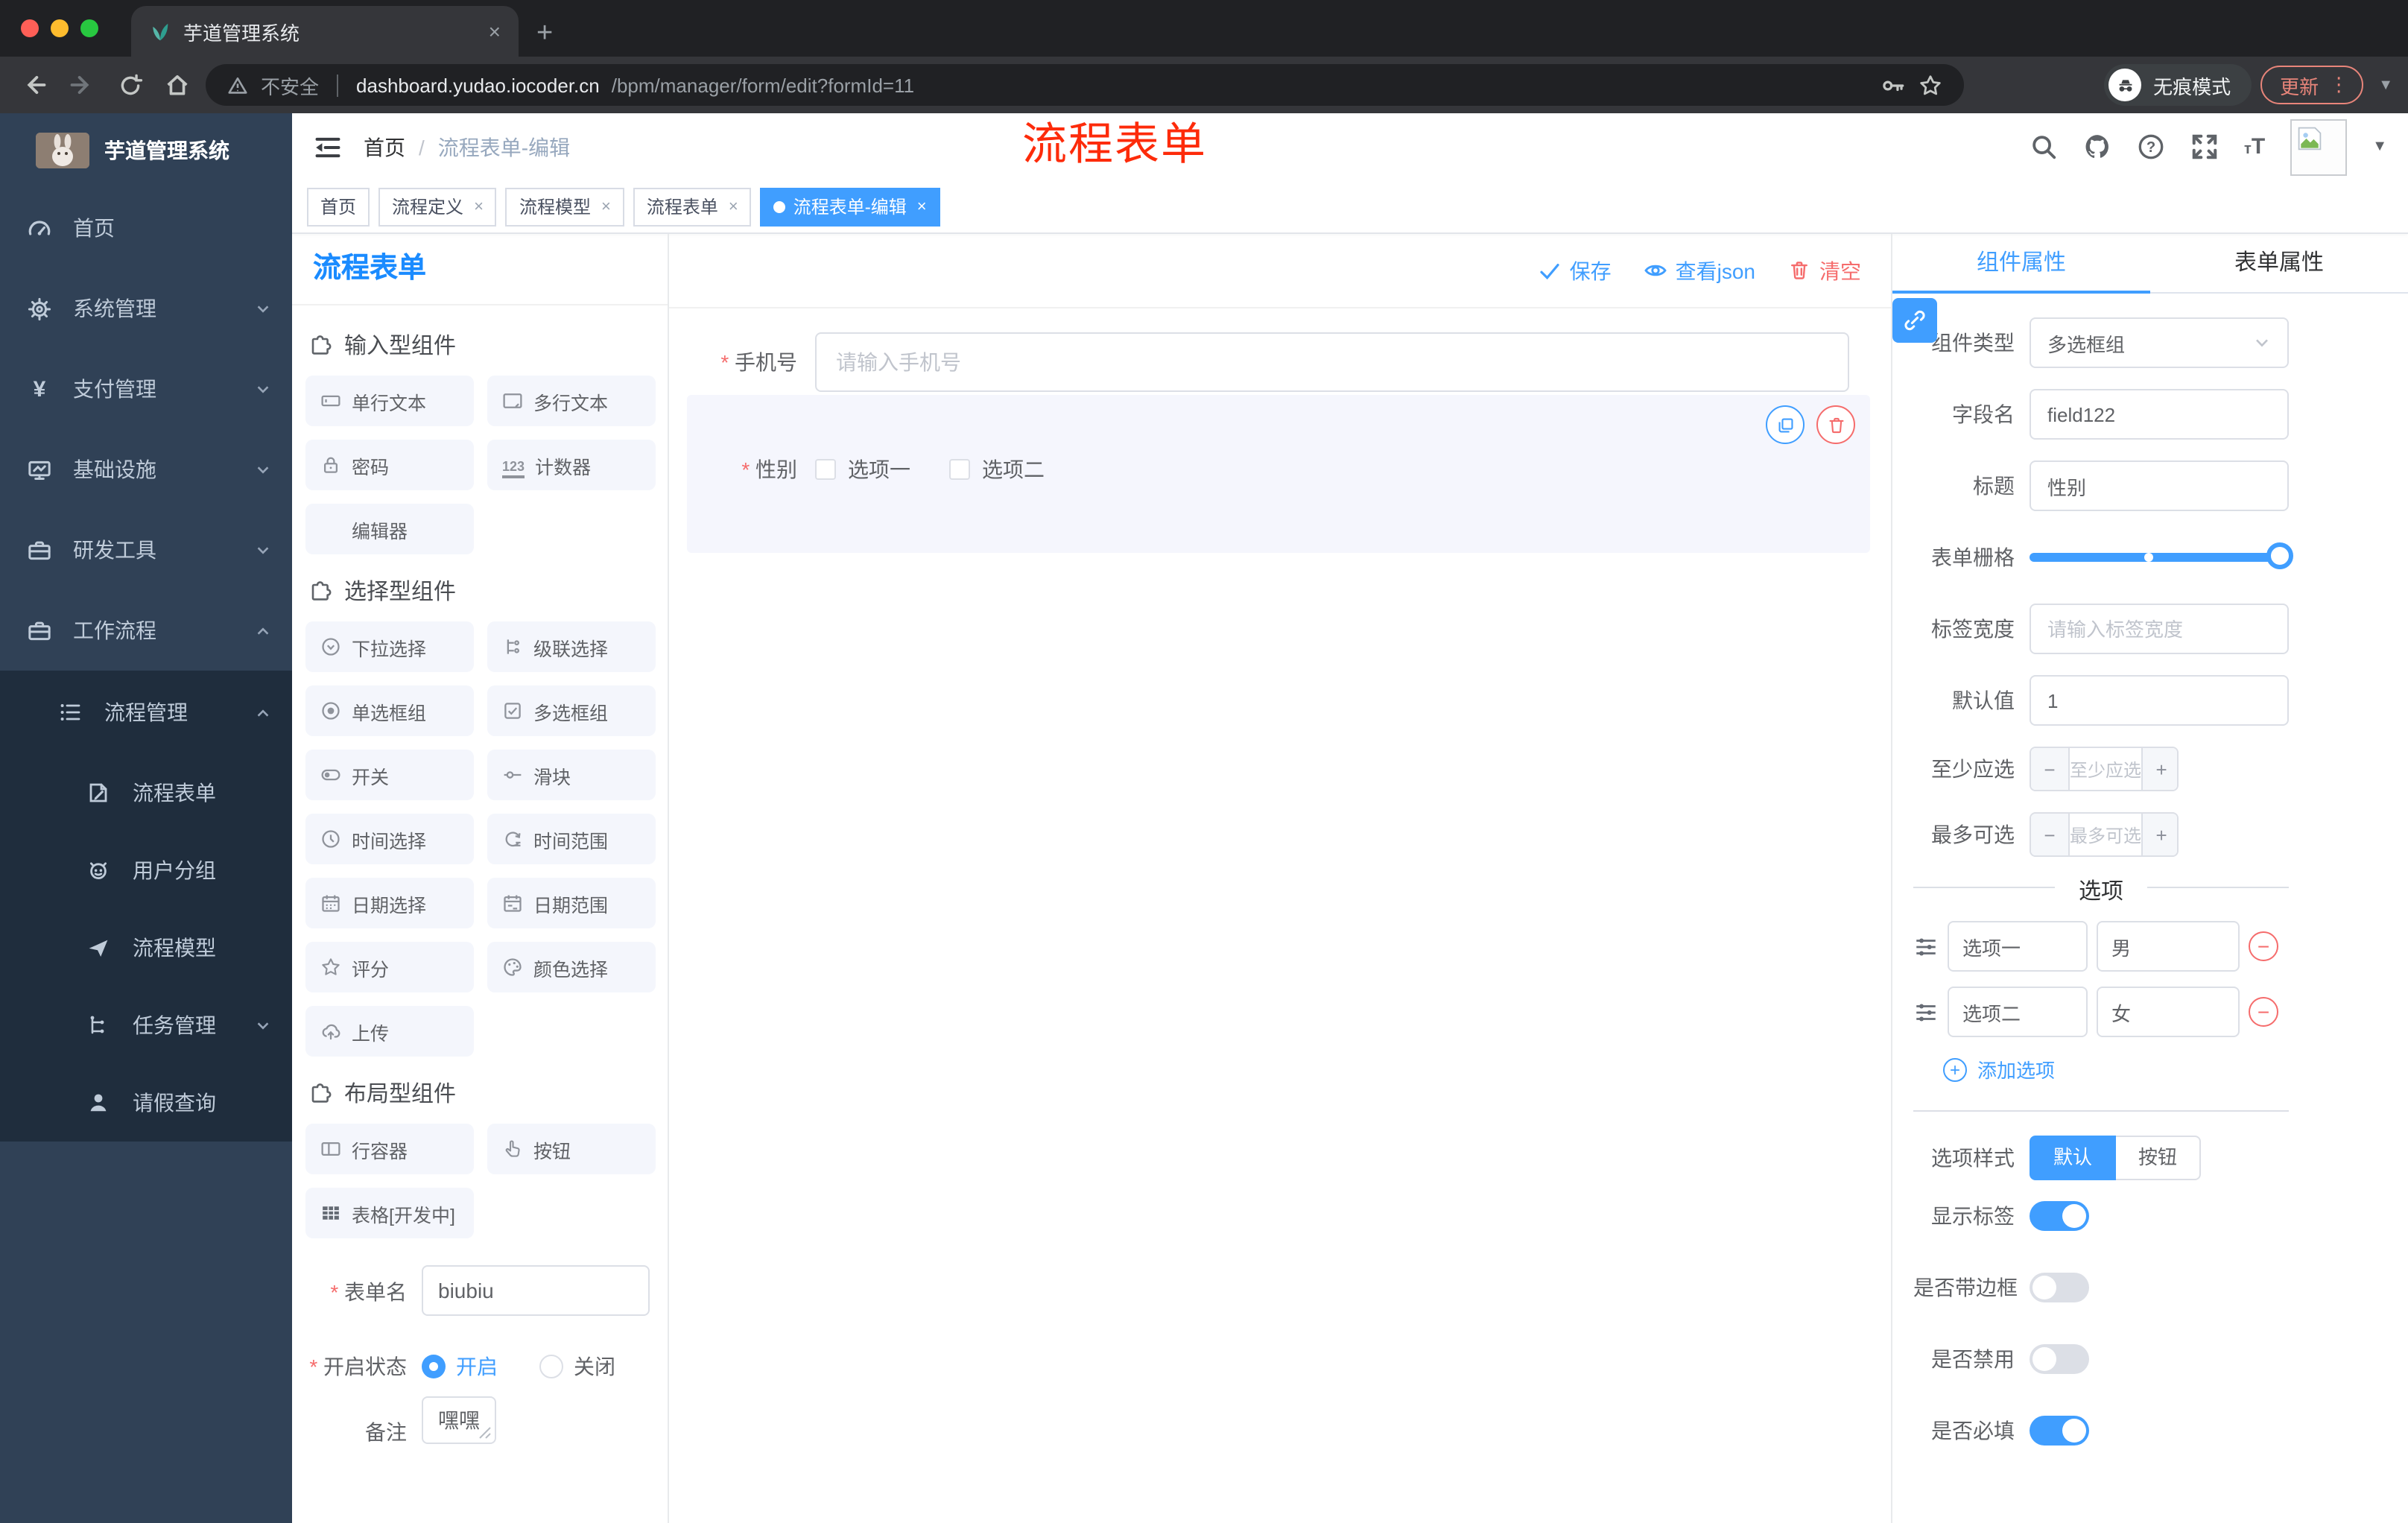 The image size is (2408, 1523). I want to click on palette-item-textarea: 多行文本, so click(571, 401).